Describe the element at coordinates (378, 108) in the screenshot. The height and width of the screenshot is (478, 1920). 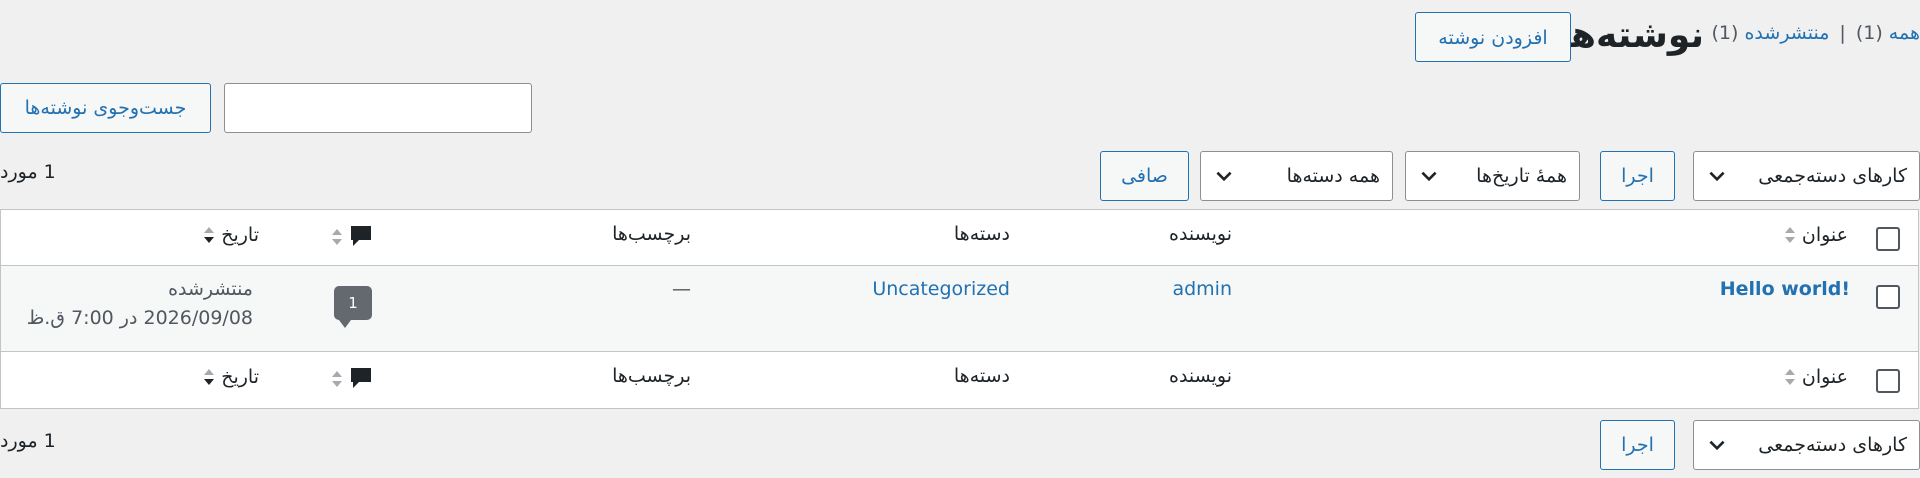
I see `search-input` at that location.